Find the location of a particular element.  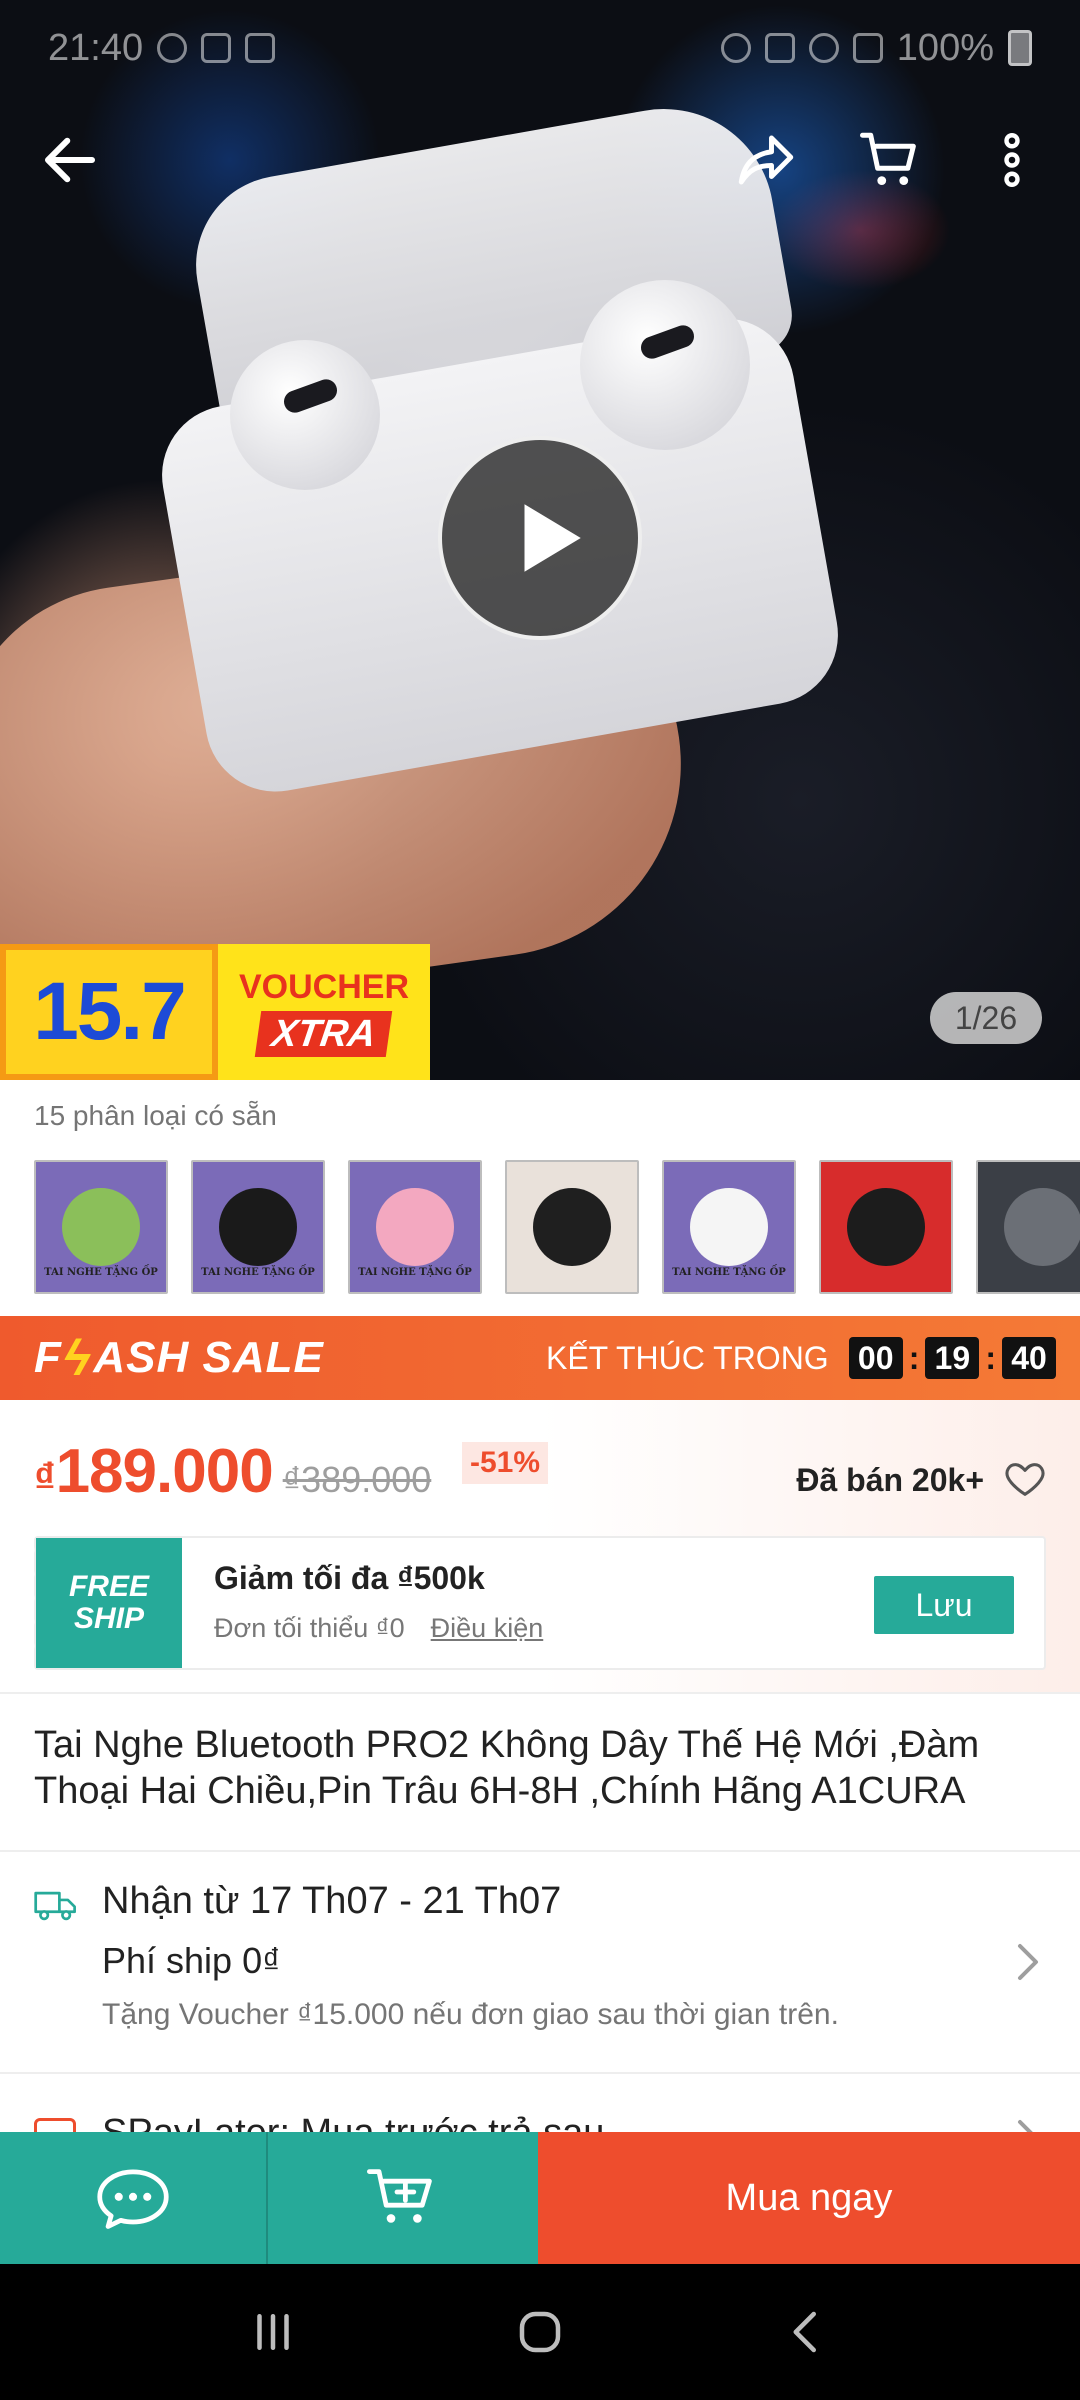

buy-now-button: Mua ngay is located at coordinates (809, 2198).